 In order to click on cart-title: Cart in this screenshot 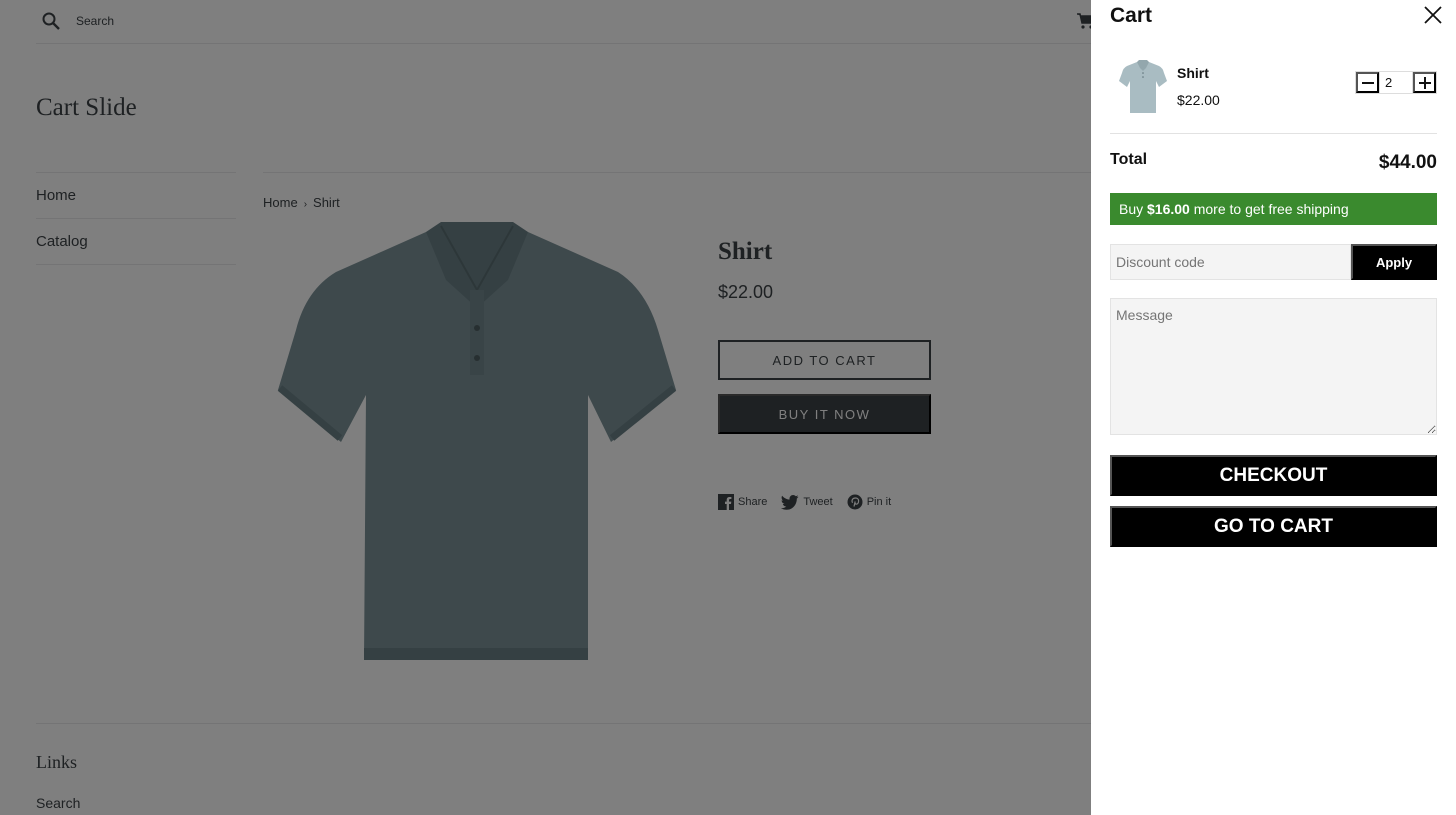, I will do `click(1131, 15)`.